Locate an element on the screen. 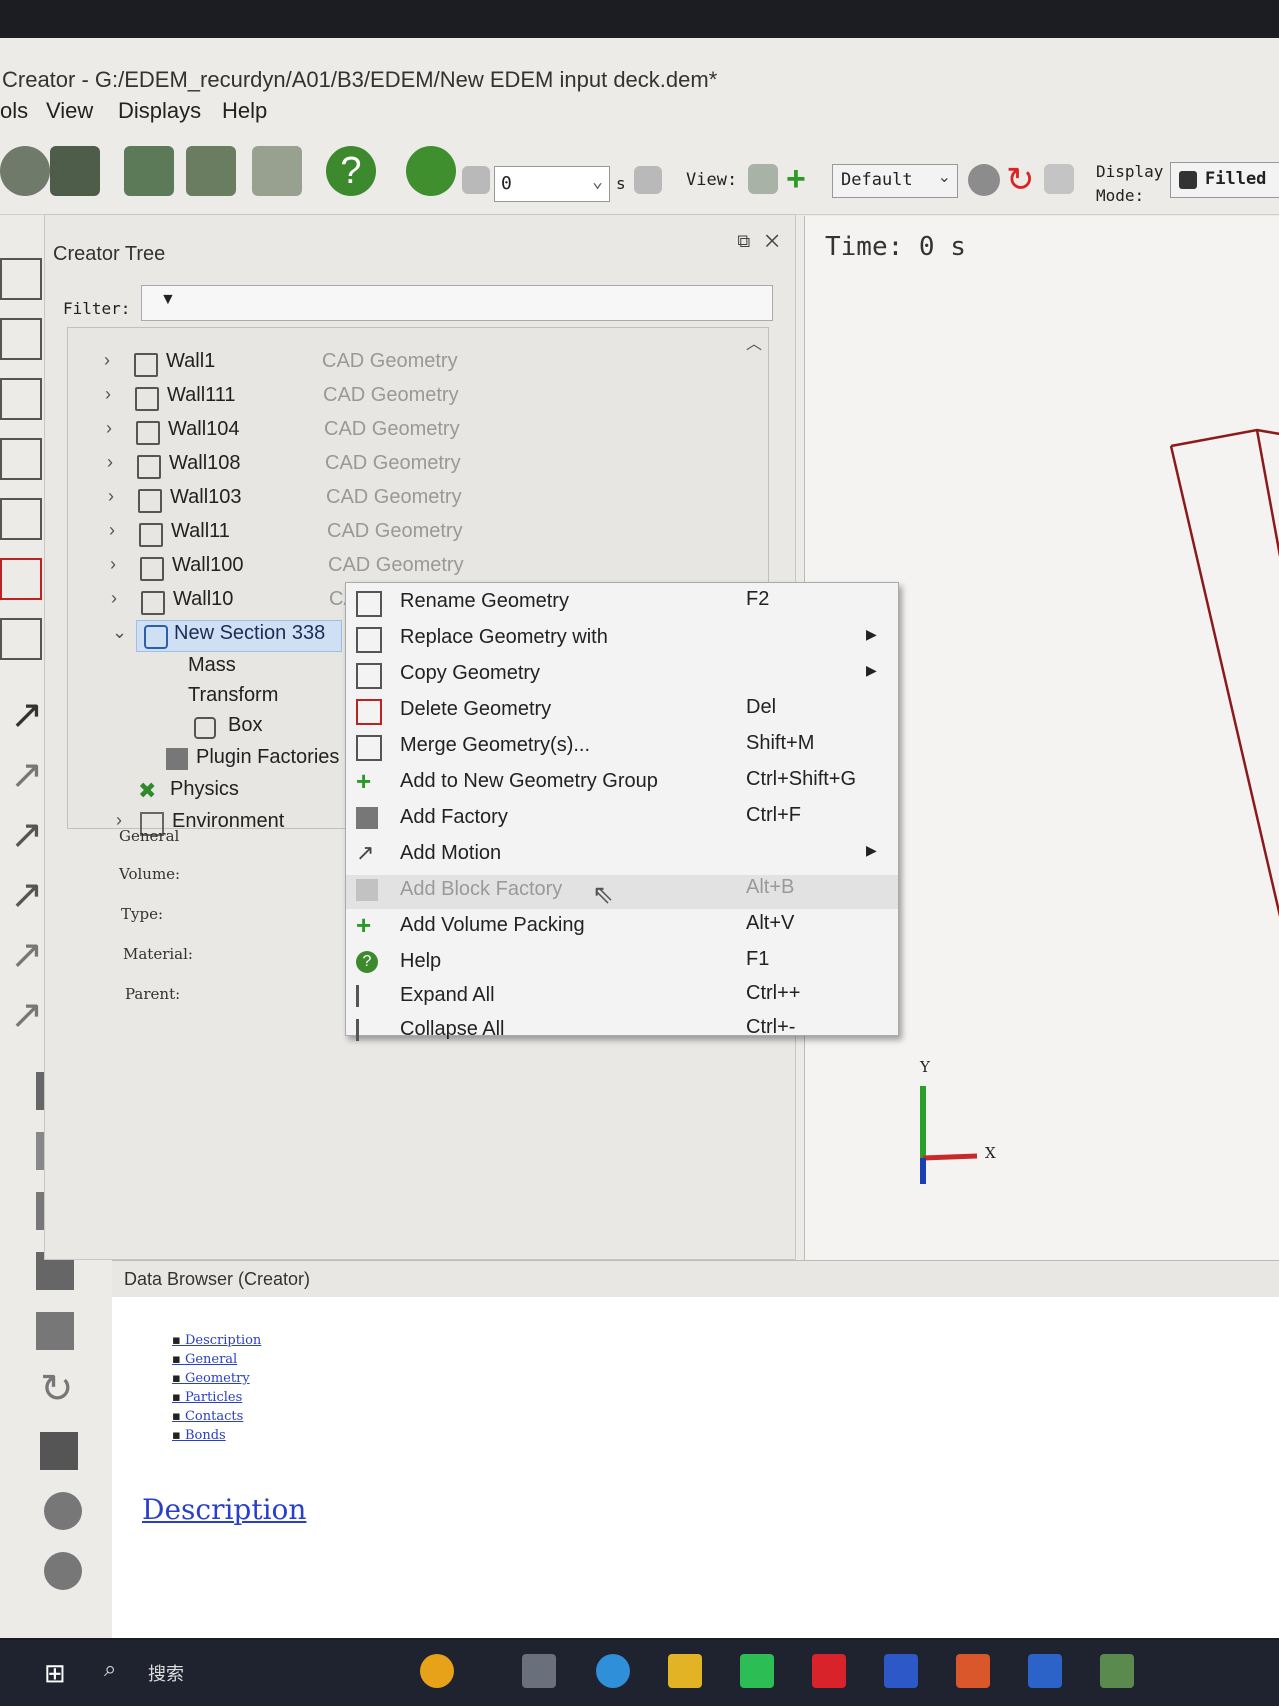 This screenshot has width=1279, height=1706. menu-replace-geometry: Replace Geometry with ▶ is located at coordinates (622, 640).